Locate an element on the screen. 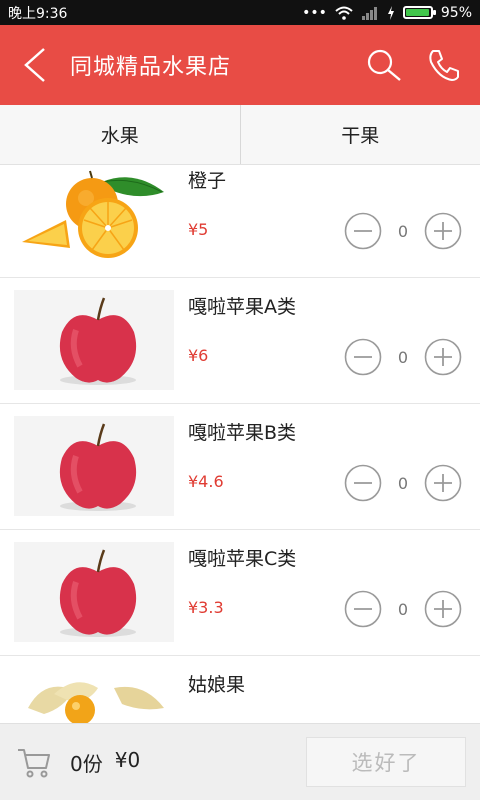  cart-count: 0份 is located at coordinates (86, 763).